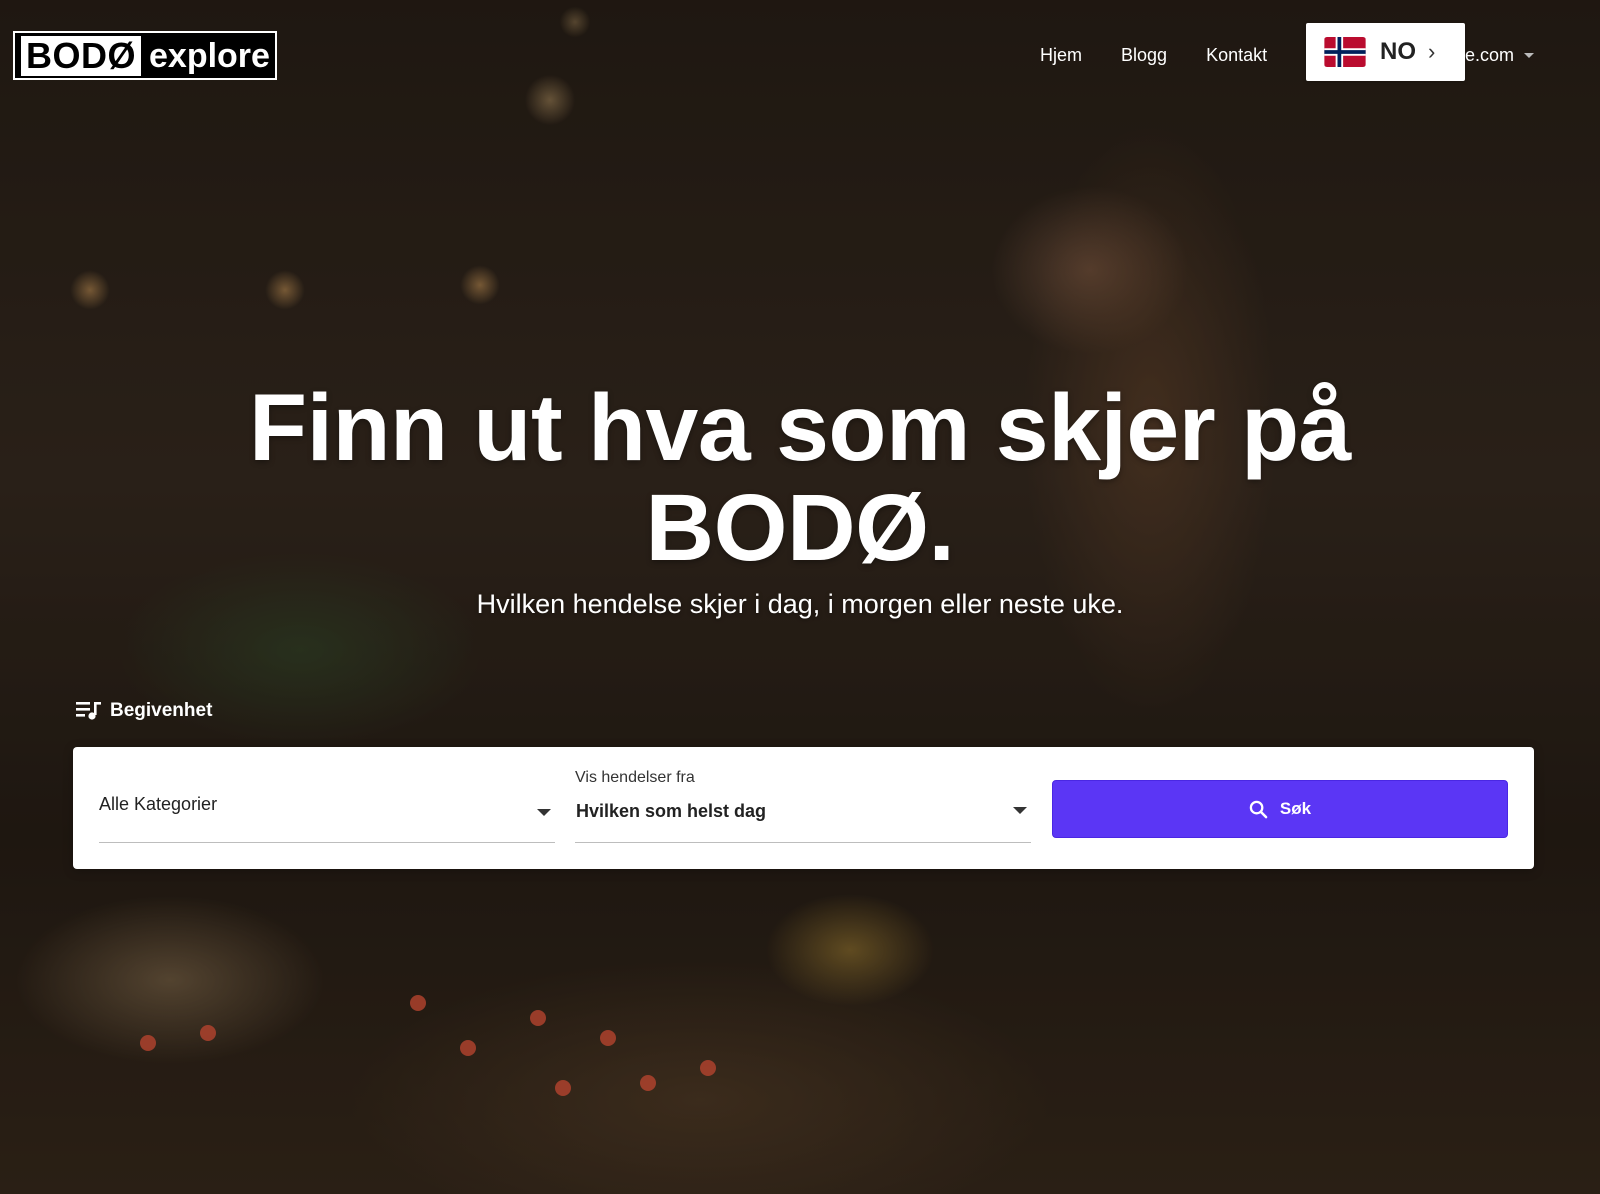 This screenshot has height=1194, width=1600. I want to click on logo-explore-text: explore, so click(209, 55).